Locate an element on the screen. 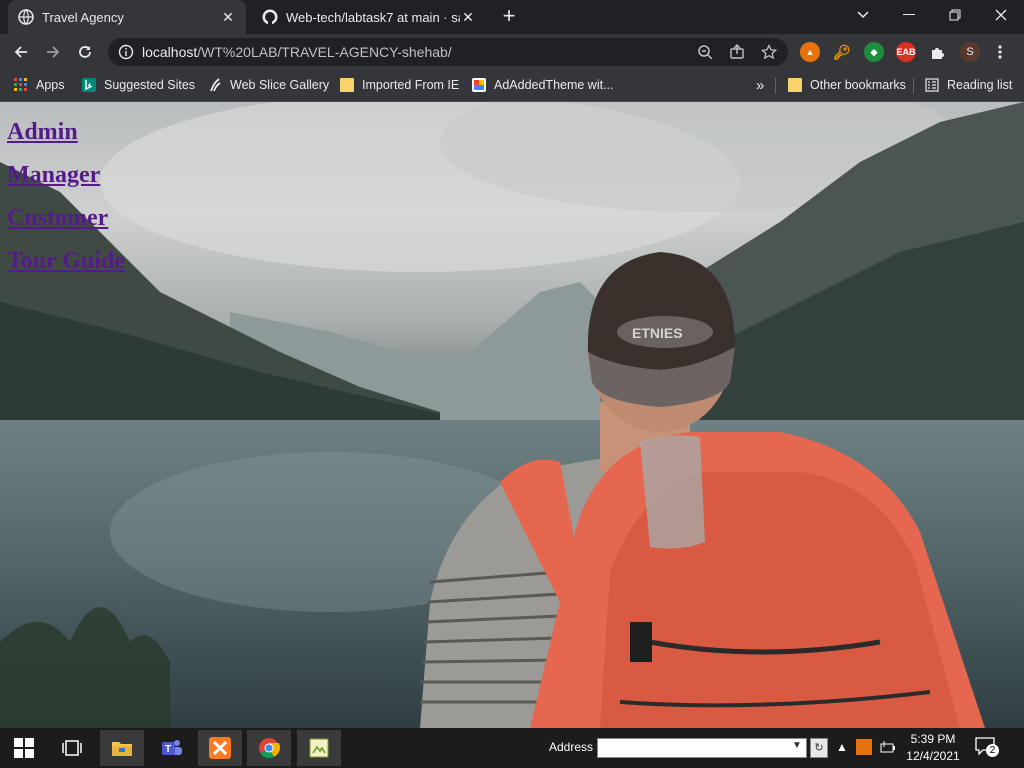 The height and width of the screenshot is (768, 1024). file-explorer-icon is located at coordinates (122, 748).